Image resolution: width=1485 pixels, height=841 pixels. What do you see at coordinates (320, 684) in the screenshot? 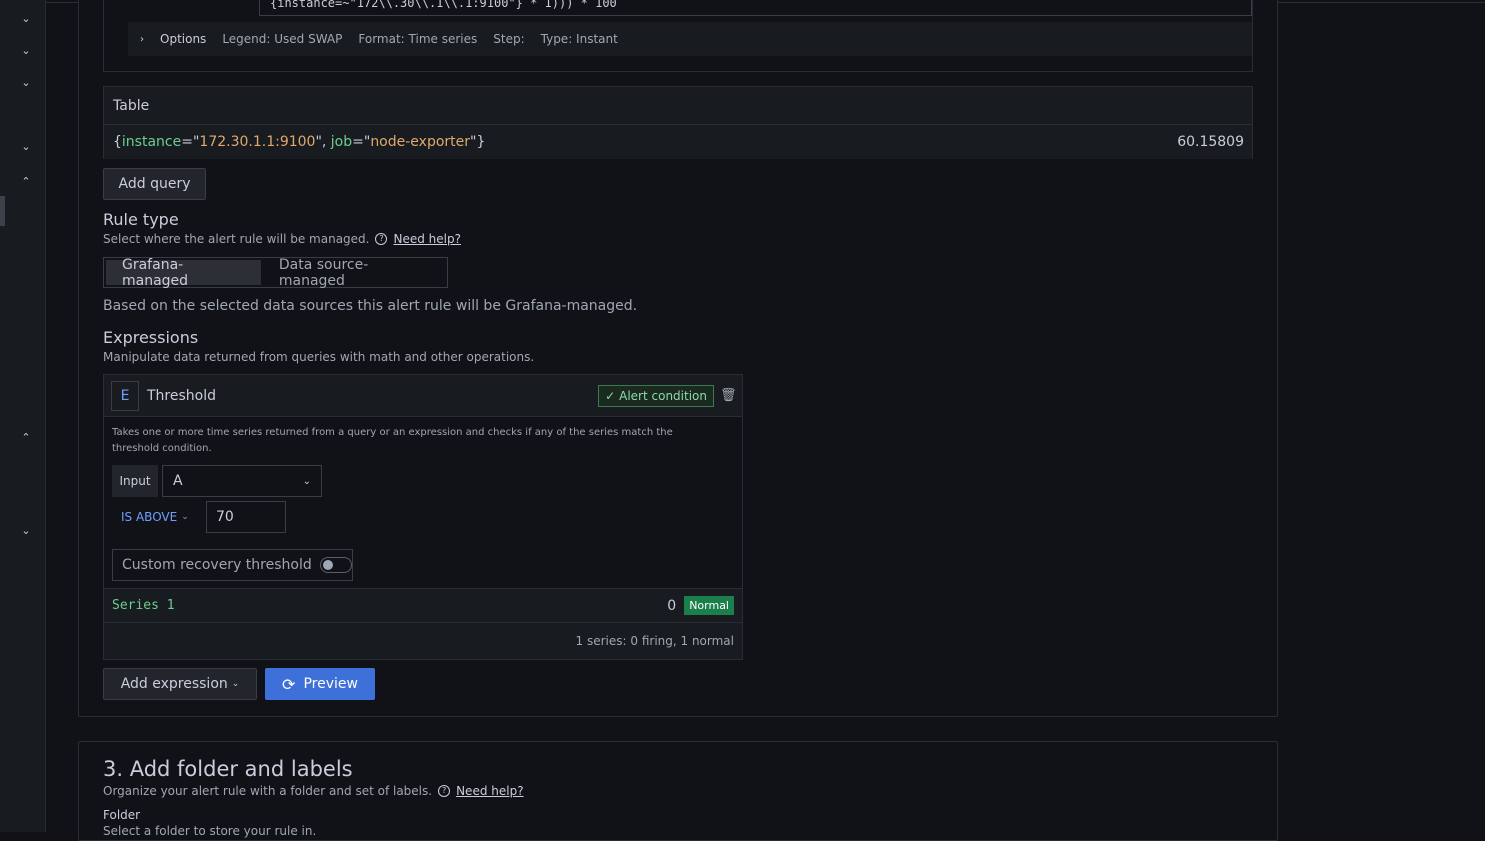
I see `preview-button: ⟳ Preview` at bounding box center [320, 684].